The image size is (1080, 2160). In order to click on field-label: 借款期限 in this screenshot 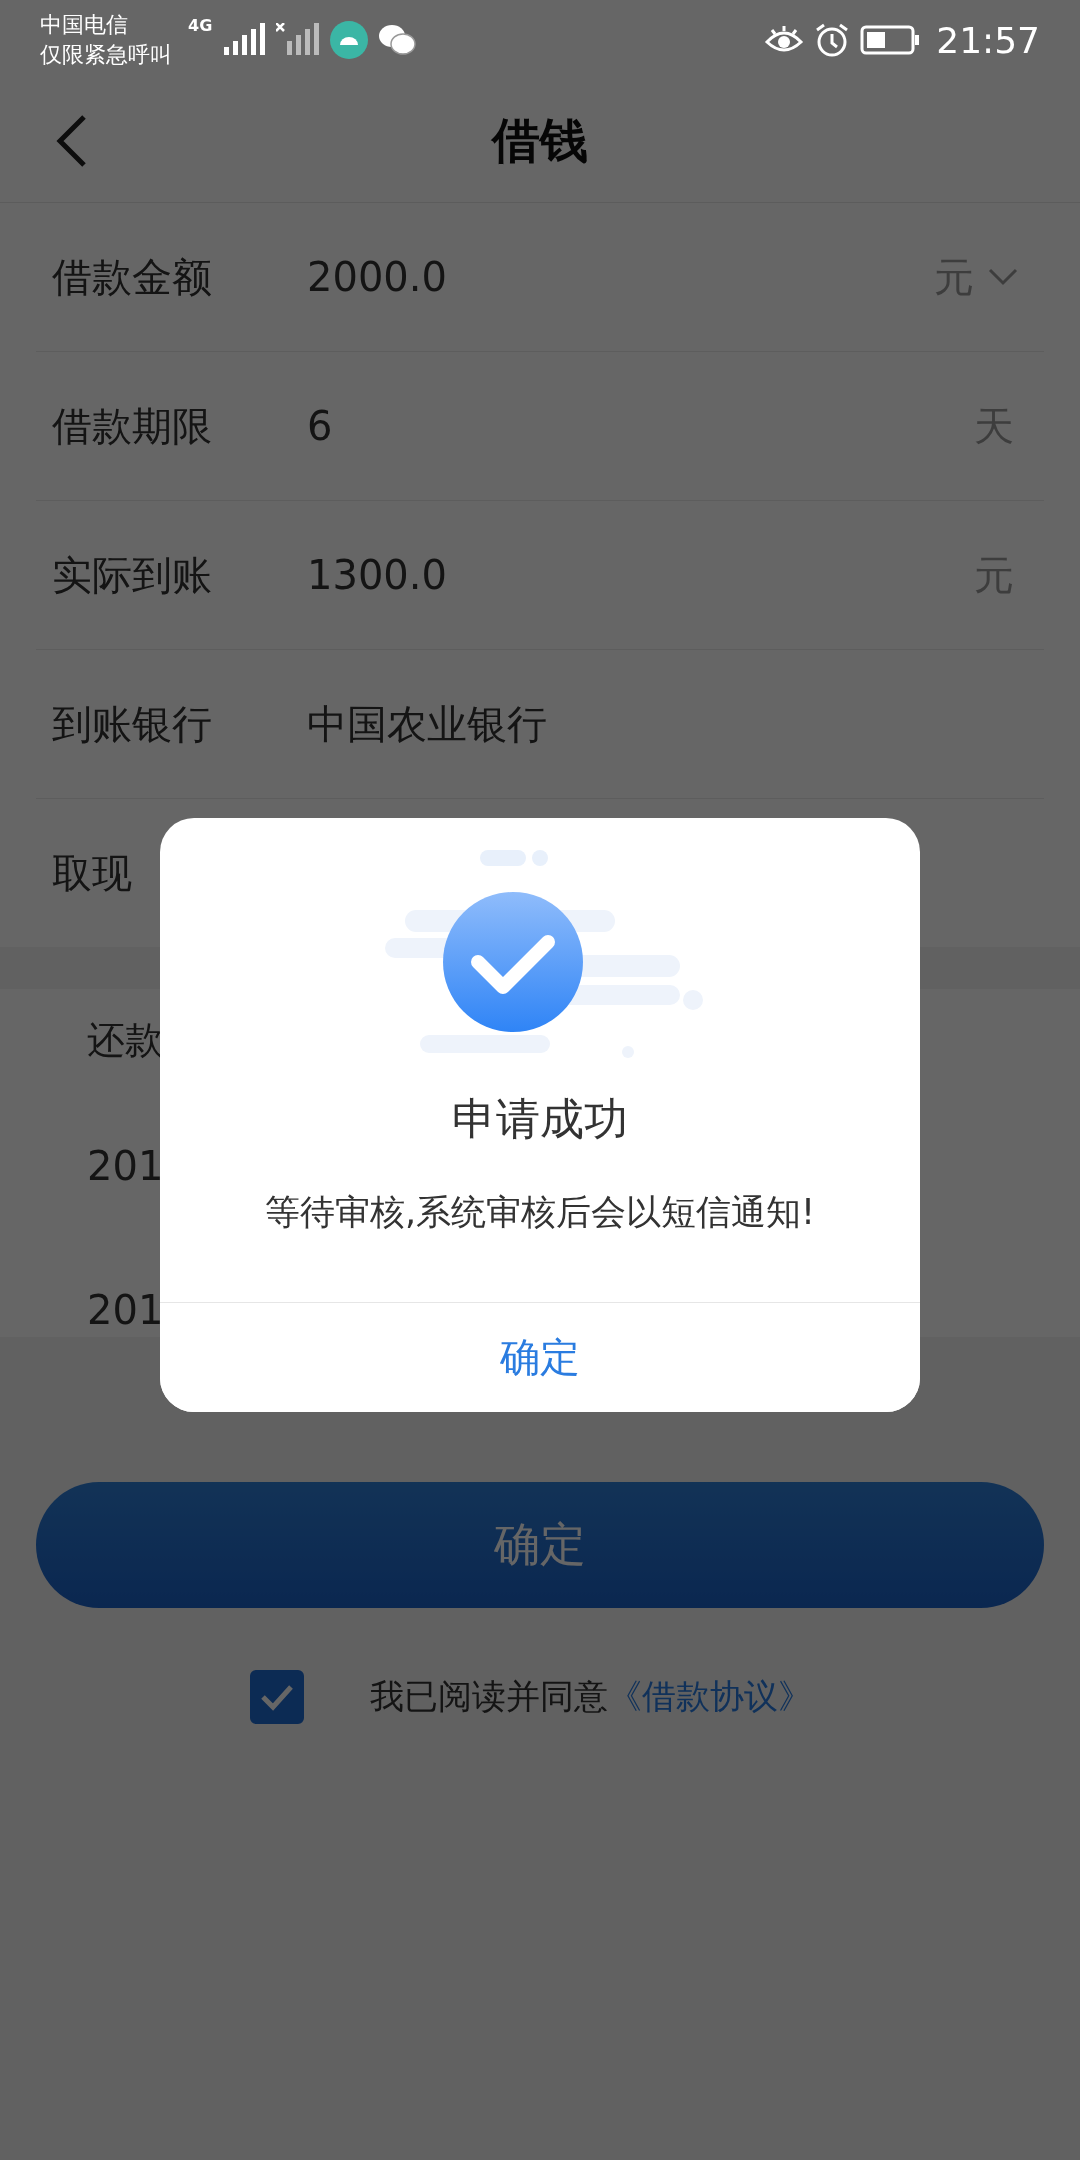, I will do `click(132, 426)`.